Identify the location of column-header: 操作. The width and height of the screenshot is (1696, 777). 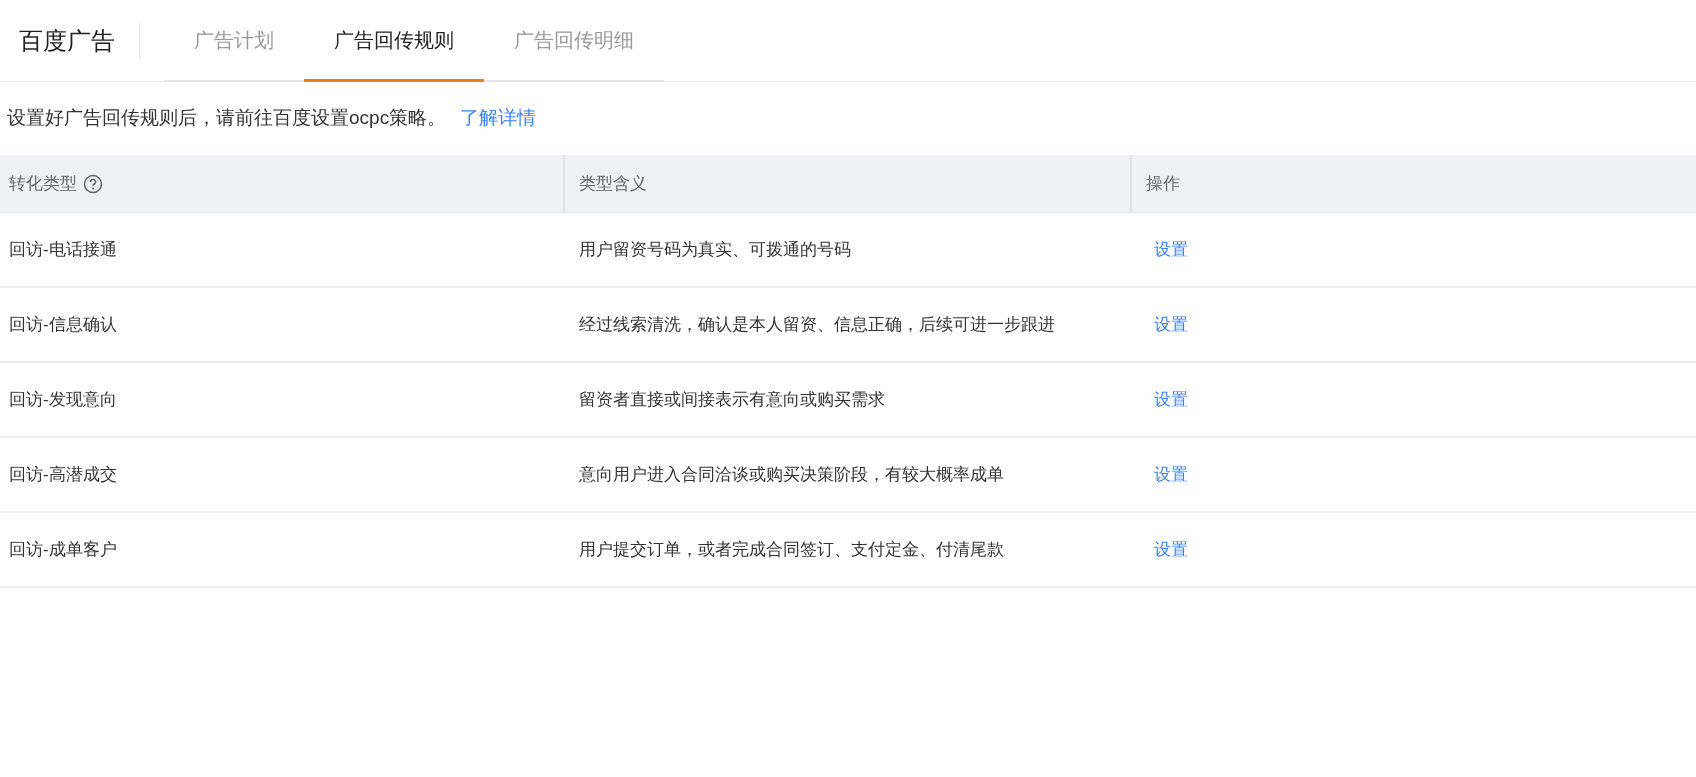
(1163, 183).